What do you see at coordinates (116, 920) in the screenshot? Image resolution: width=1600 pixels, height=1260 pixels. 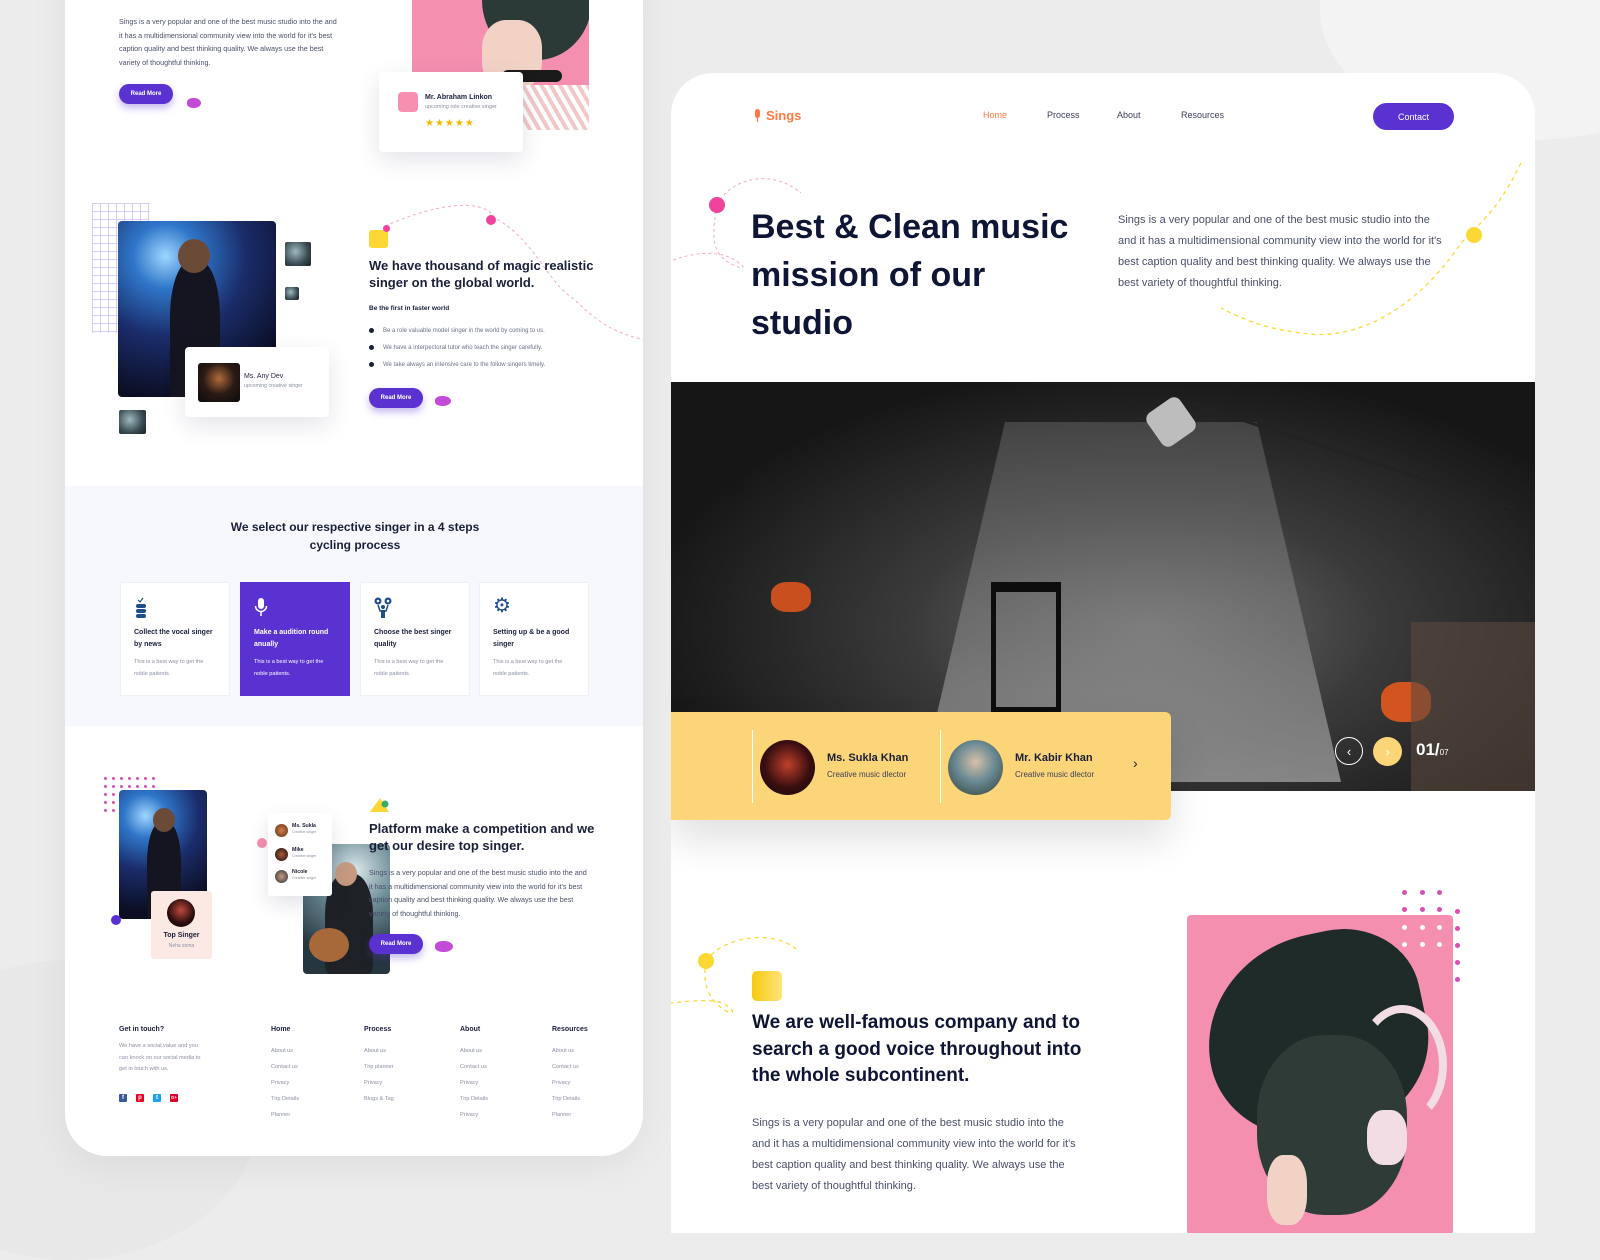 I see `purple-dot-icon` at bounding box center [116, 920].